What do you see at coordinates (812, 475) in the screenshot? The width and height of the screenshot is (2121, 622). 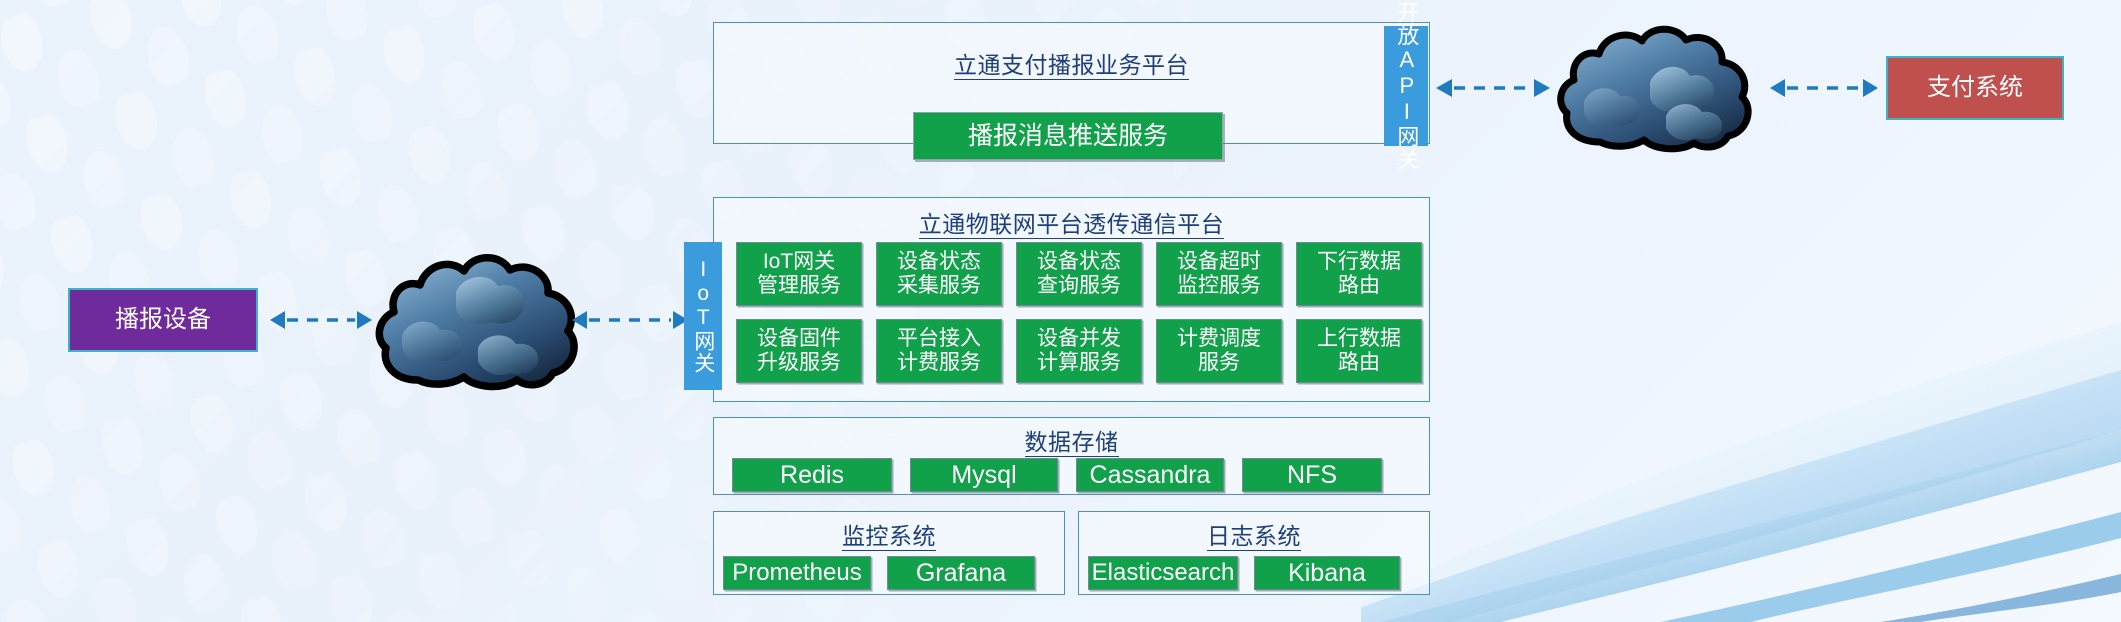 I see `data-storage-tile: Redis` at bounding box center [812, 475].